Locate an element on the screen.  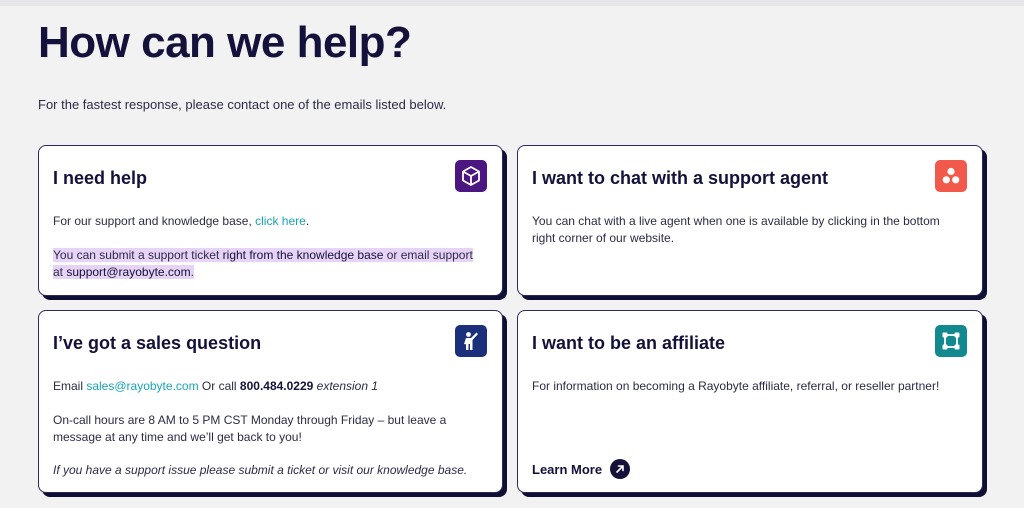
sales-phone: 800.484.0229 is located at coordinates (276, 386).